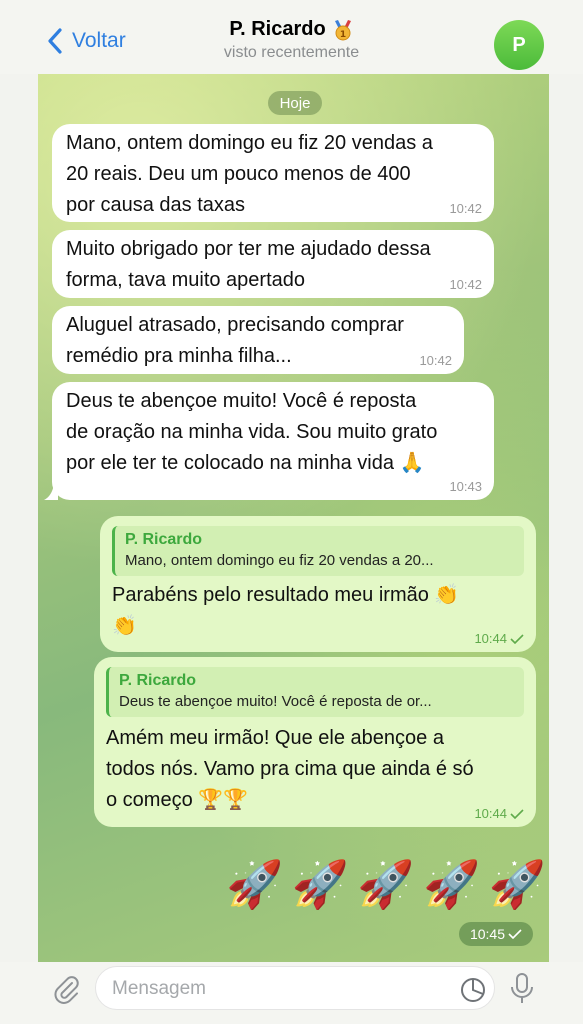  I want to click on emoji-message: 🚀 🚀 🚀 🚀 🚀, so click(386, 884).